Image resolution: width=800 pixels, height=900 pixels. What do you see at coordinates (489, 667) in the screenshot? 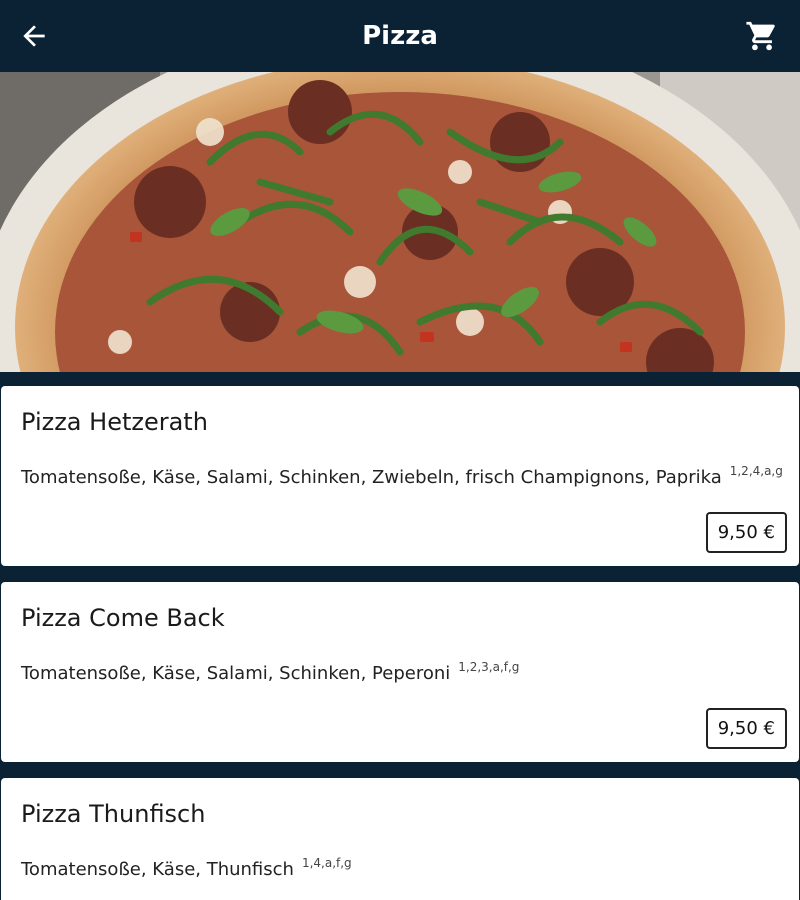
I see `item-allergens: 1,2,3,a,f,g` at bounding box center [489, 667].